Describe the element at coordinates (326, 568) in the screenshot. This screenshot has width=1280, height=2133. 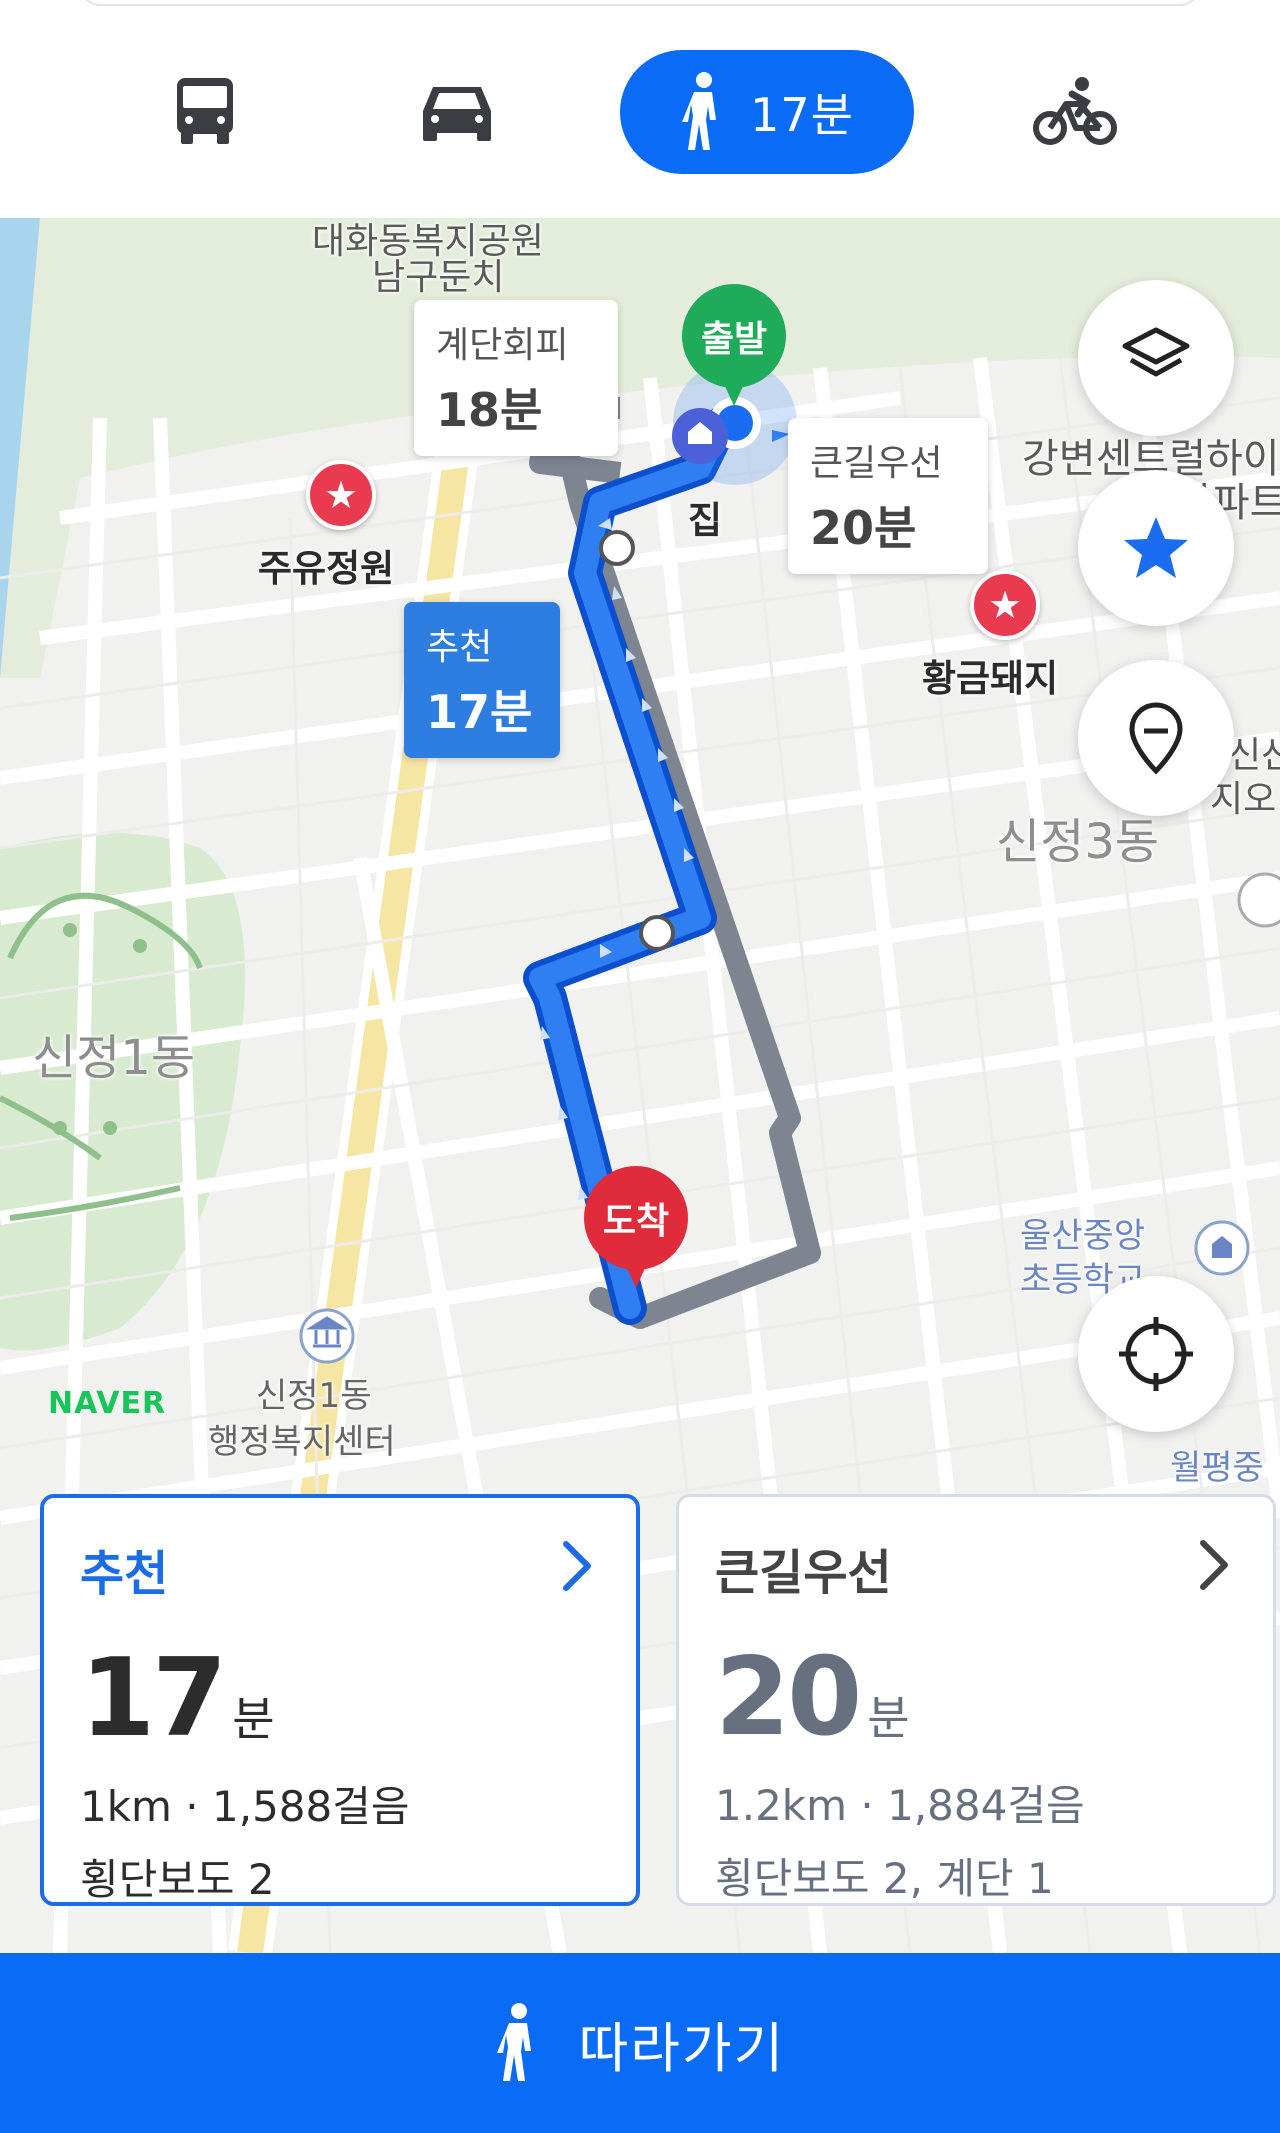
I see `map-label-gas: 주유정원` at that location.